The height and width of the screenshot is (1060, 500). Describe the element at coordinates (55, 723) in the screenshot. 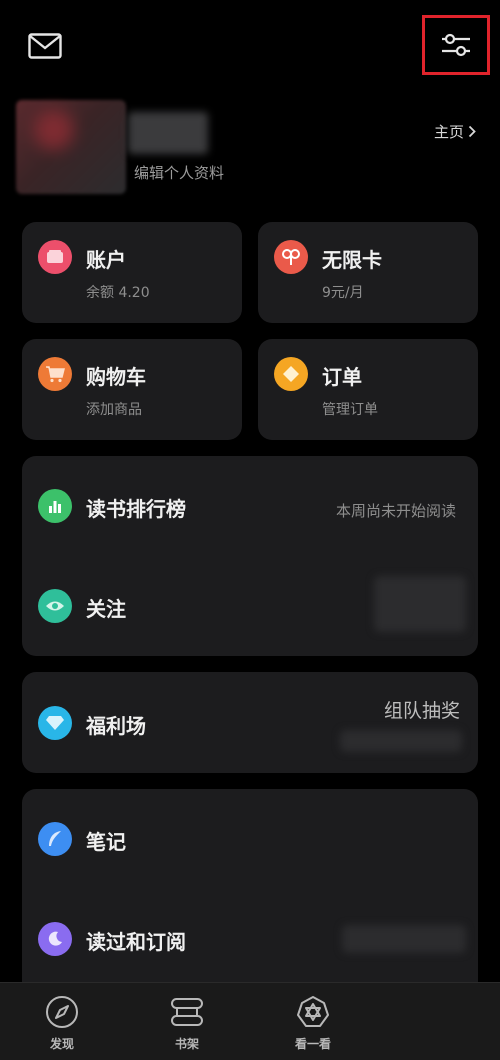

I see `diamond-icon` at that location.